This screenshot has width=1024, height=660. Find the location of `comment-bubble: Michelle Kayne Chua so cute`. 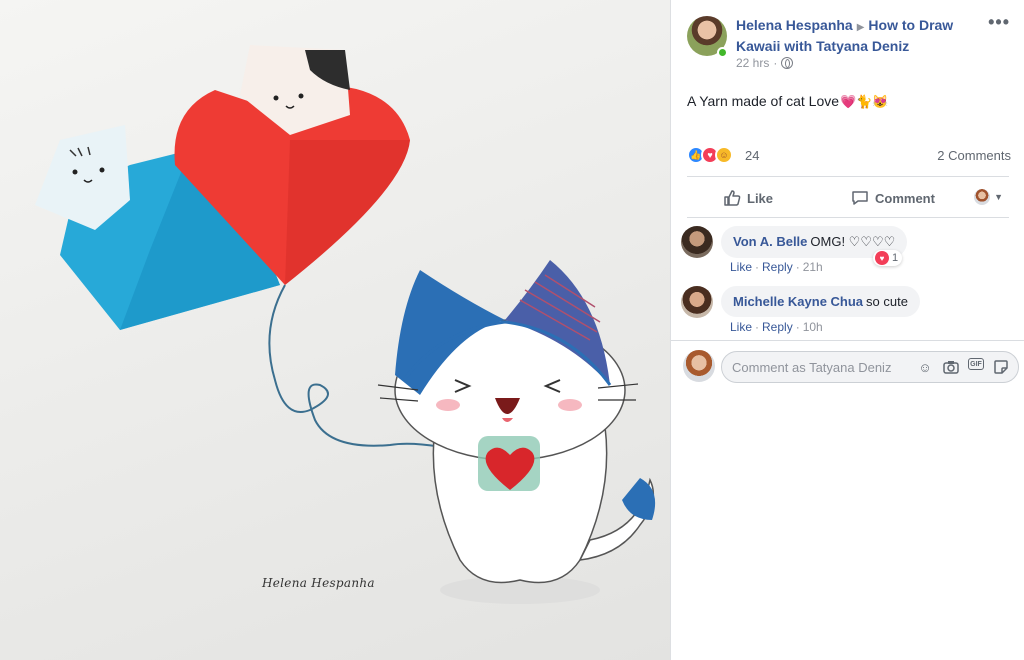

comment-bubble: Michelle Kayne Chua so cute is located at coordinates (820, 301).